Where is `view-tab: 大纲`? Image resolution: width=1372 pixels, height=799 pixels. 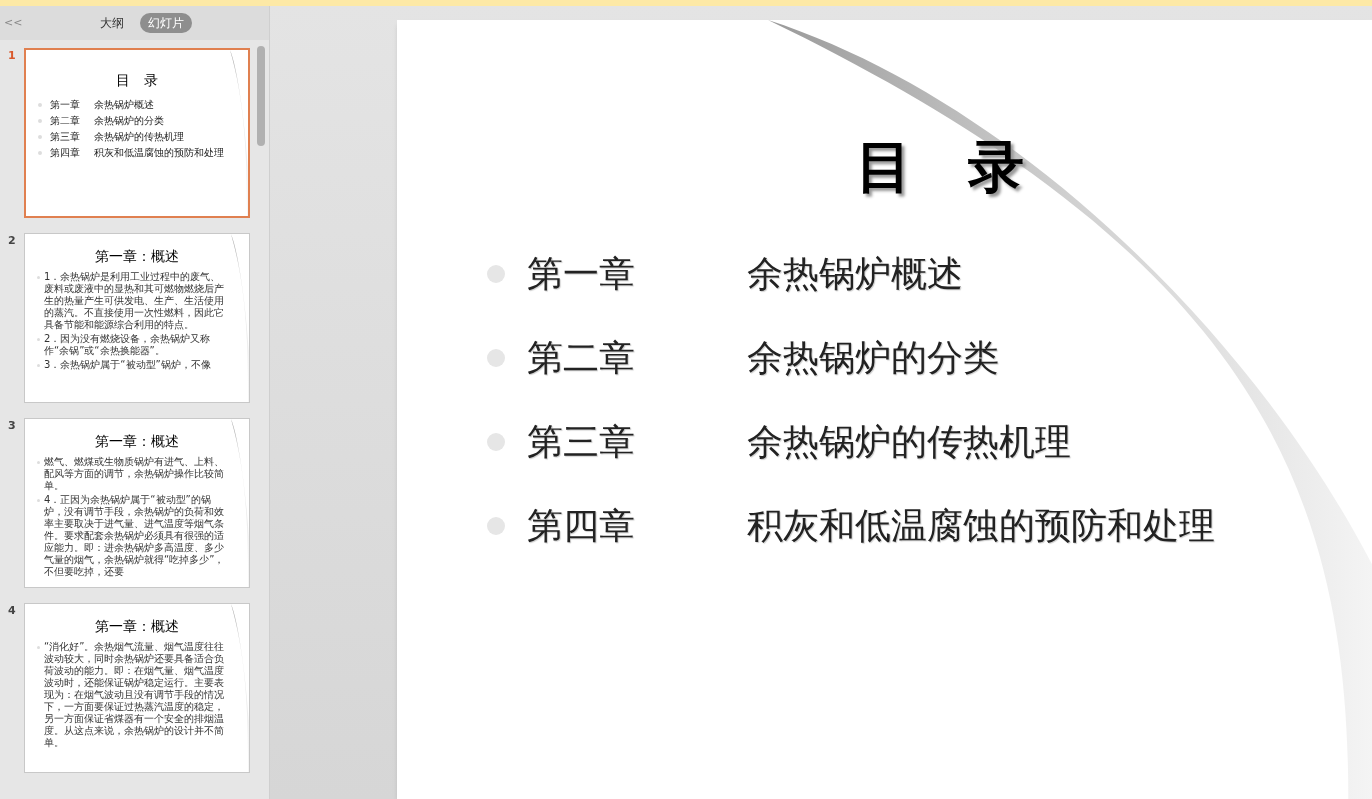
view-tab: 大纲 is located at coordinates (112, 23).